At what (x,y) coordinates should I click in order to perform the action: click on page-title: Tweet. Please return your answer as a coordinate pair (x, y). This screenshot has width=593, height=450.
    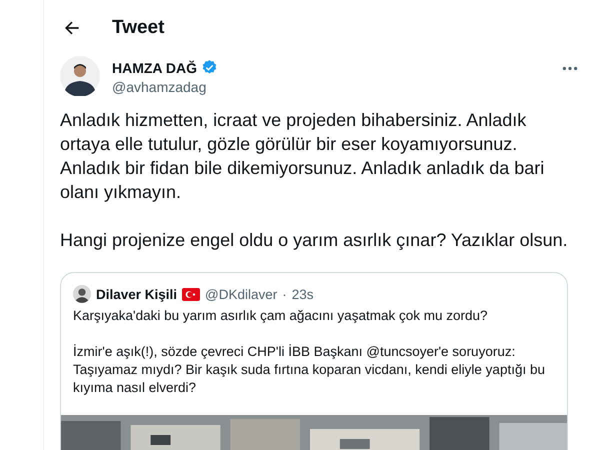
    Looking at the image, I should click on (138, 28).